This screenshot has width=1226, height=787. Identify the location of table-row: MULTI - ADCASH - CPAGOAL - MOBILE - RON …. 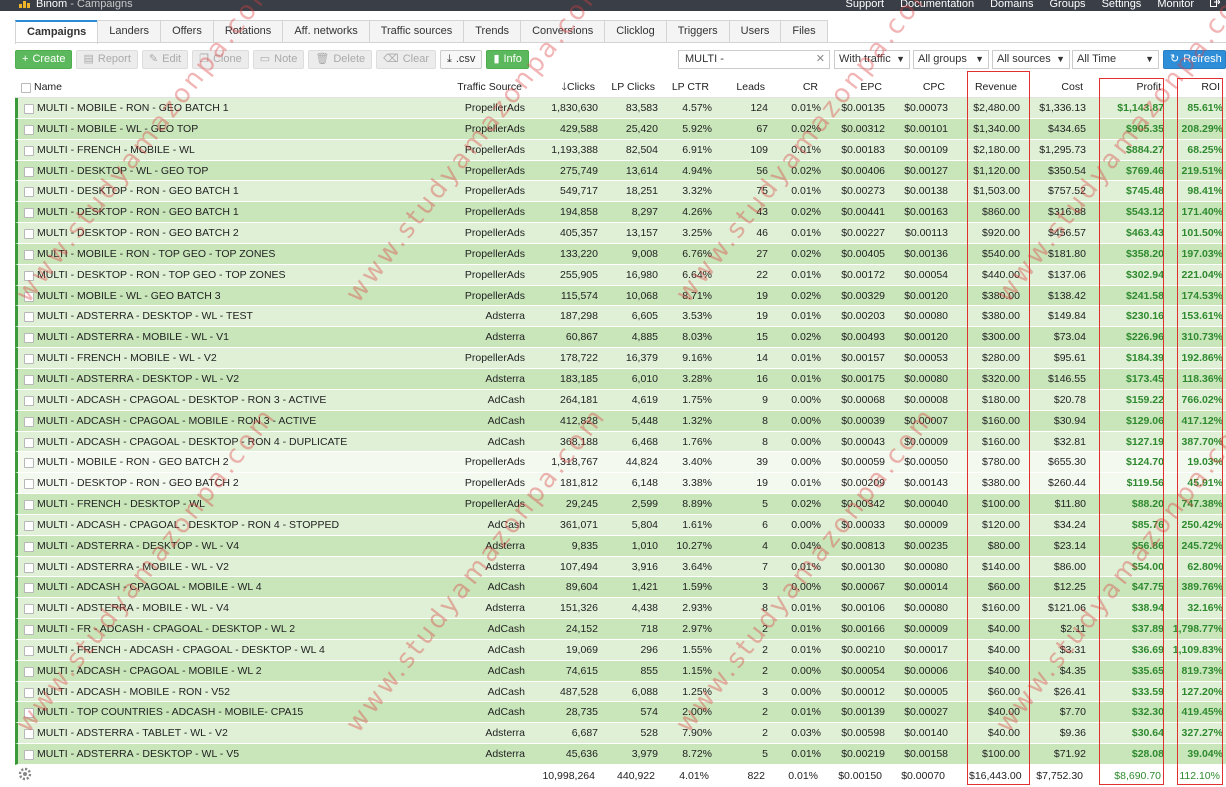
(620, 421).